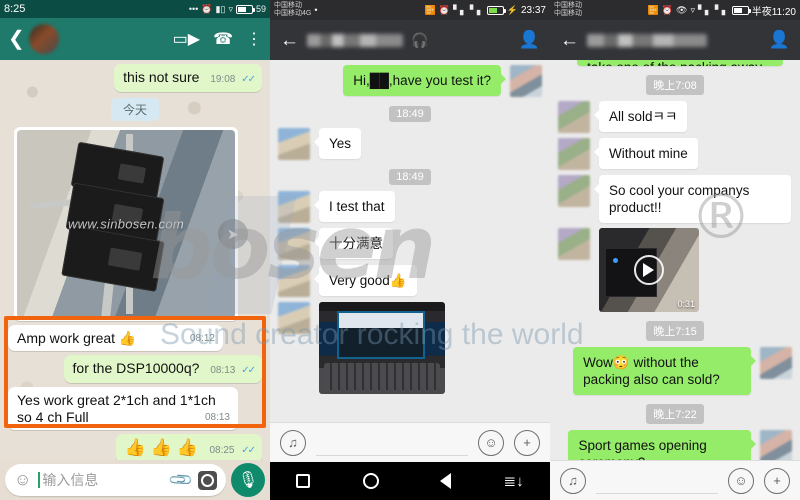 This screenshot has width=800, height=500. I want to click on message-row: I test that, so click(410, 207).